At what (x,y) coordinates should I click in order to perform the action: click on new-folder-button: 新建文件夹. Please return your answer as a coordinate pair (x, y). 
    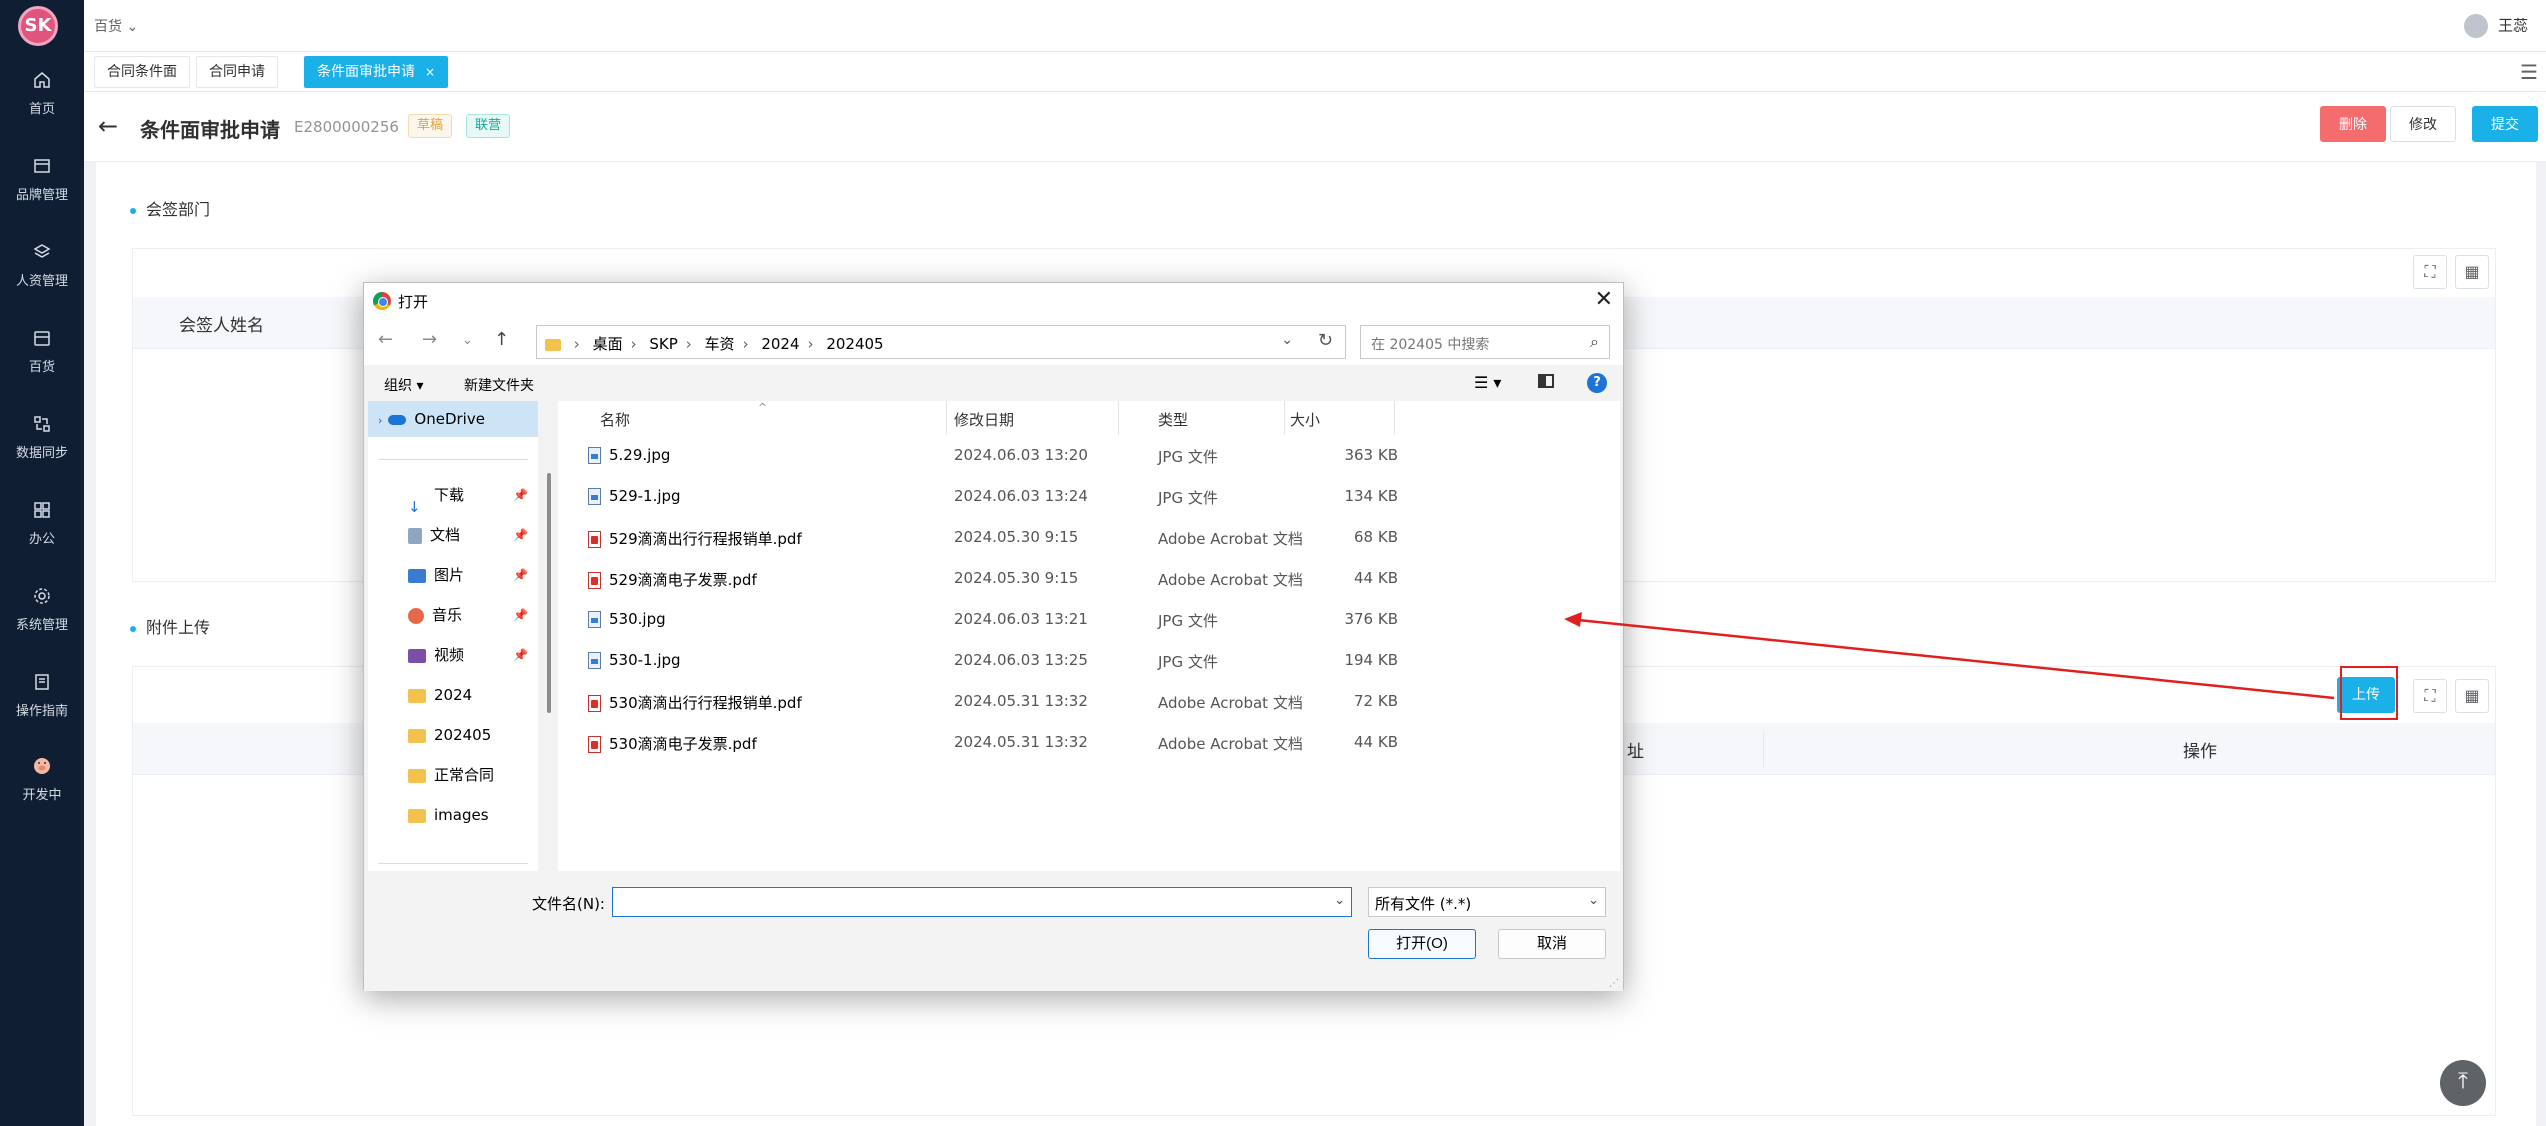
    Looking at the image, I should click on (499, 385).